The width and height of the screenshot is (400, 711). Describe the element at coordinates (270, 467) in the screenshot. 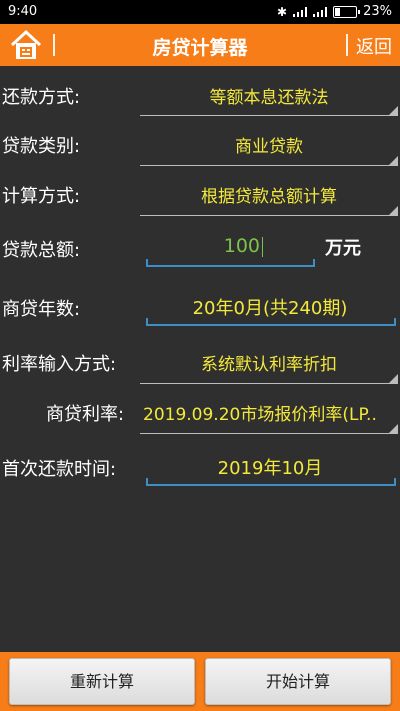

I see `first-repay-field: 2019年10月` at that location.